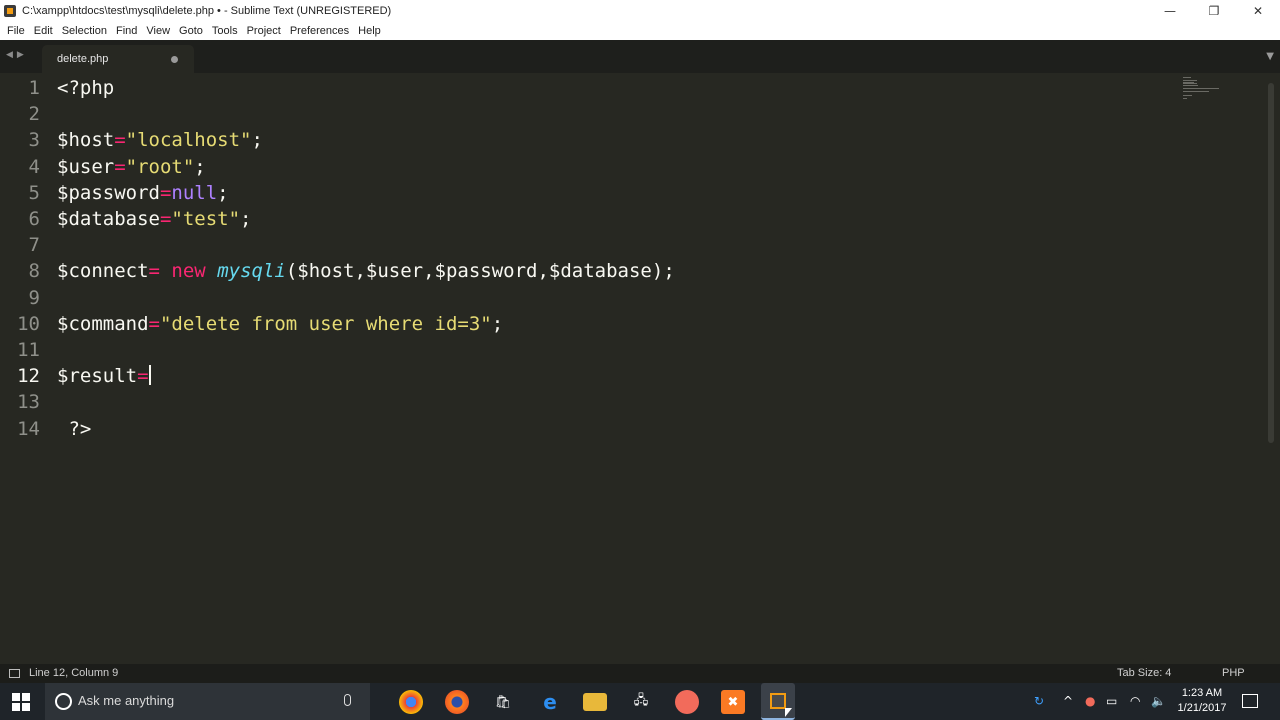 The image size is (1280, 720). I want to click on clock-date: 1/21/2017, so click(1202, 708).